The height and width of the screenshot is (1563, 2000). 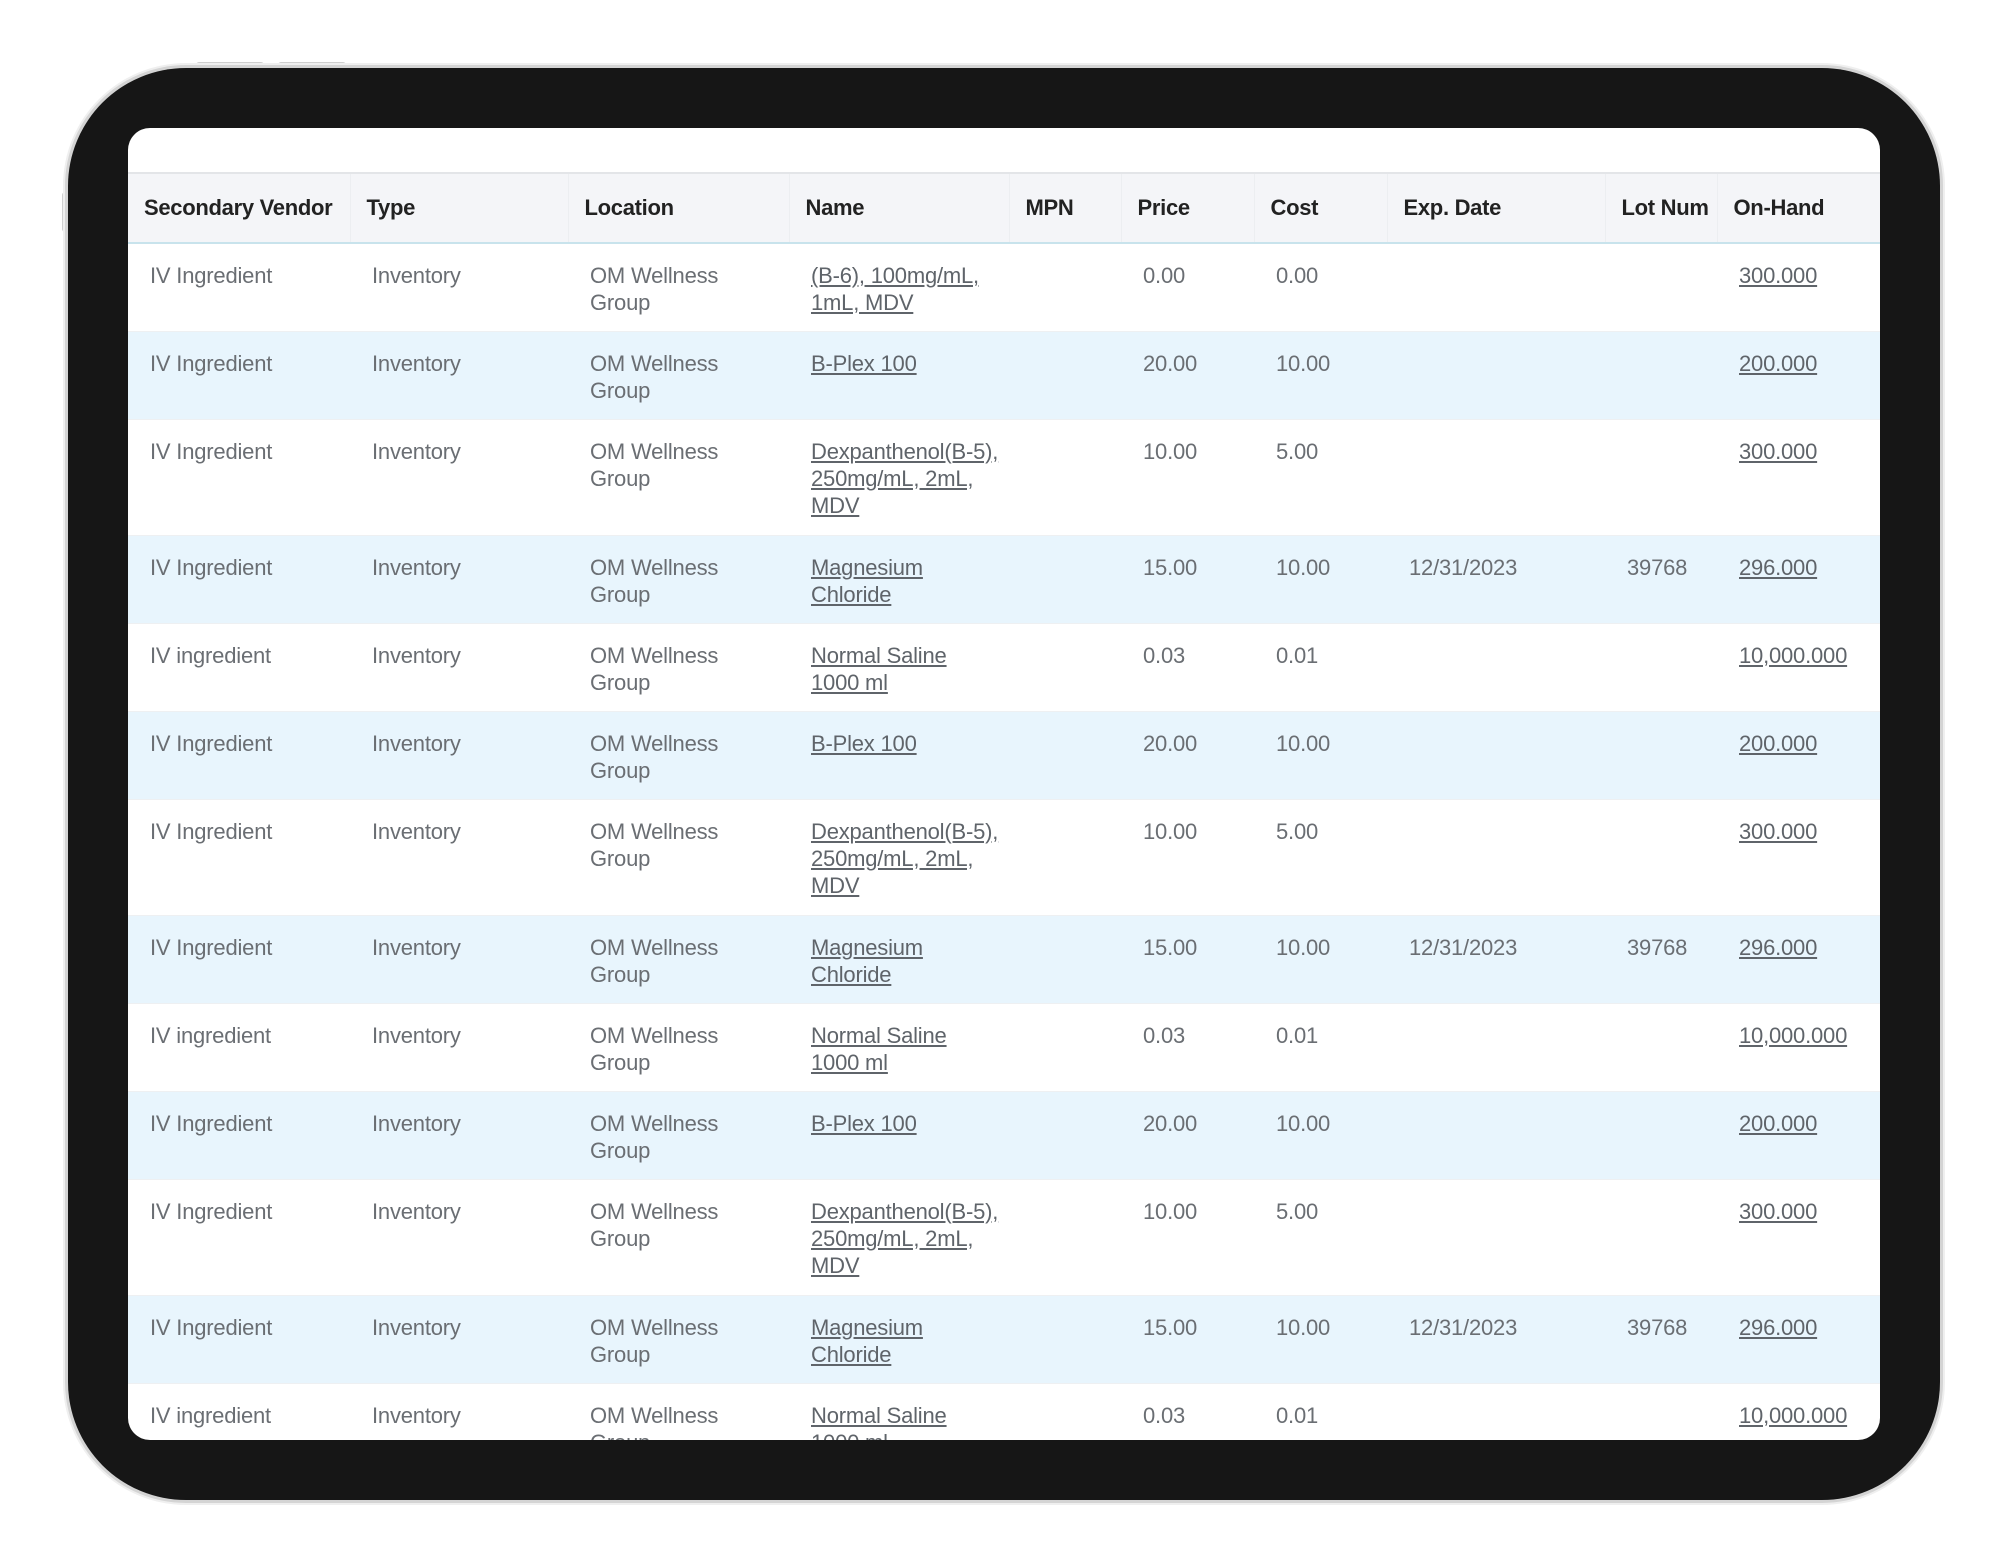 What do you see at coordinates (1660, 208) in the screenshot?
I see `column-header-lot-num: Lot Num` at bounding box center [1660, 208].